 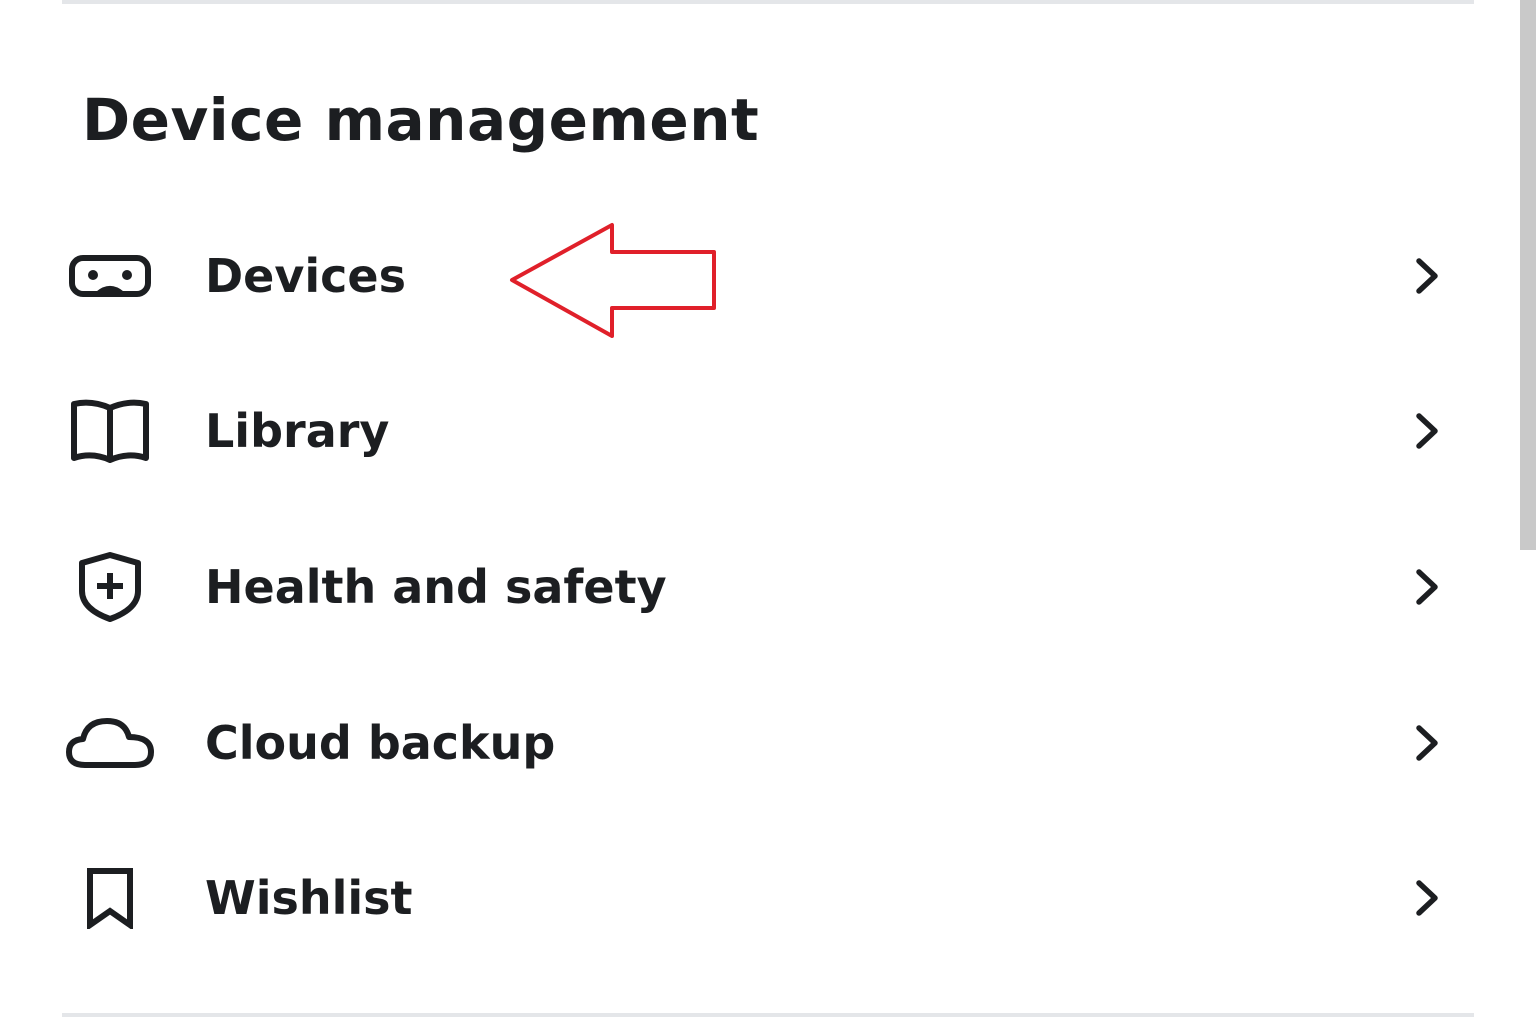 I want to click on annotation-arrow-icon, so click(x=613, y=280).